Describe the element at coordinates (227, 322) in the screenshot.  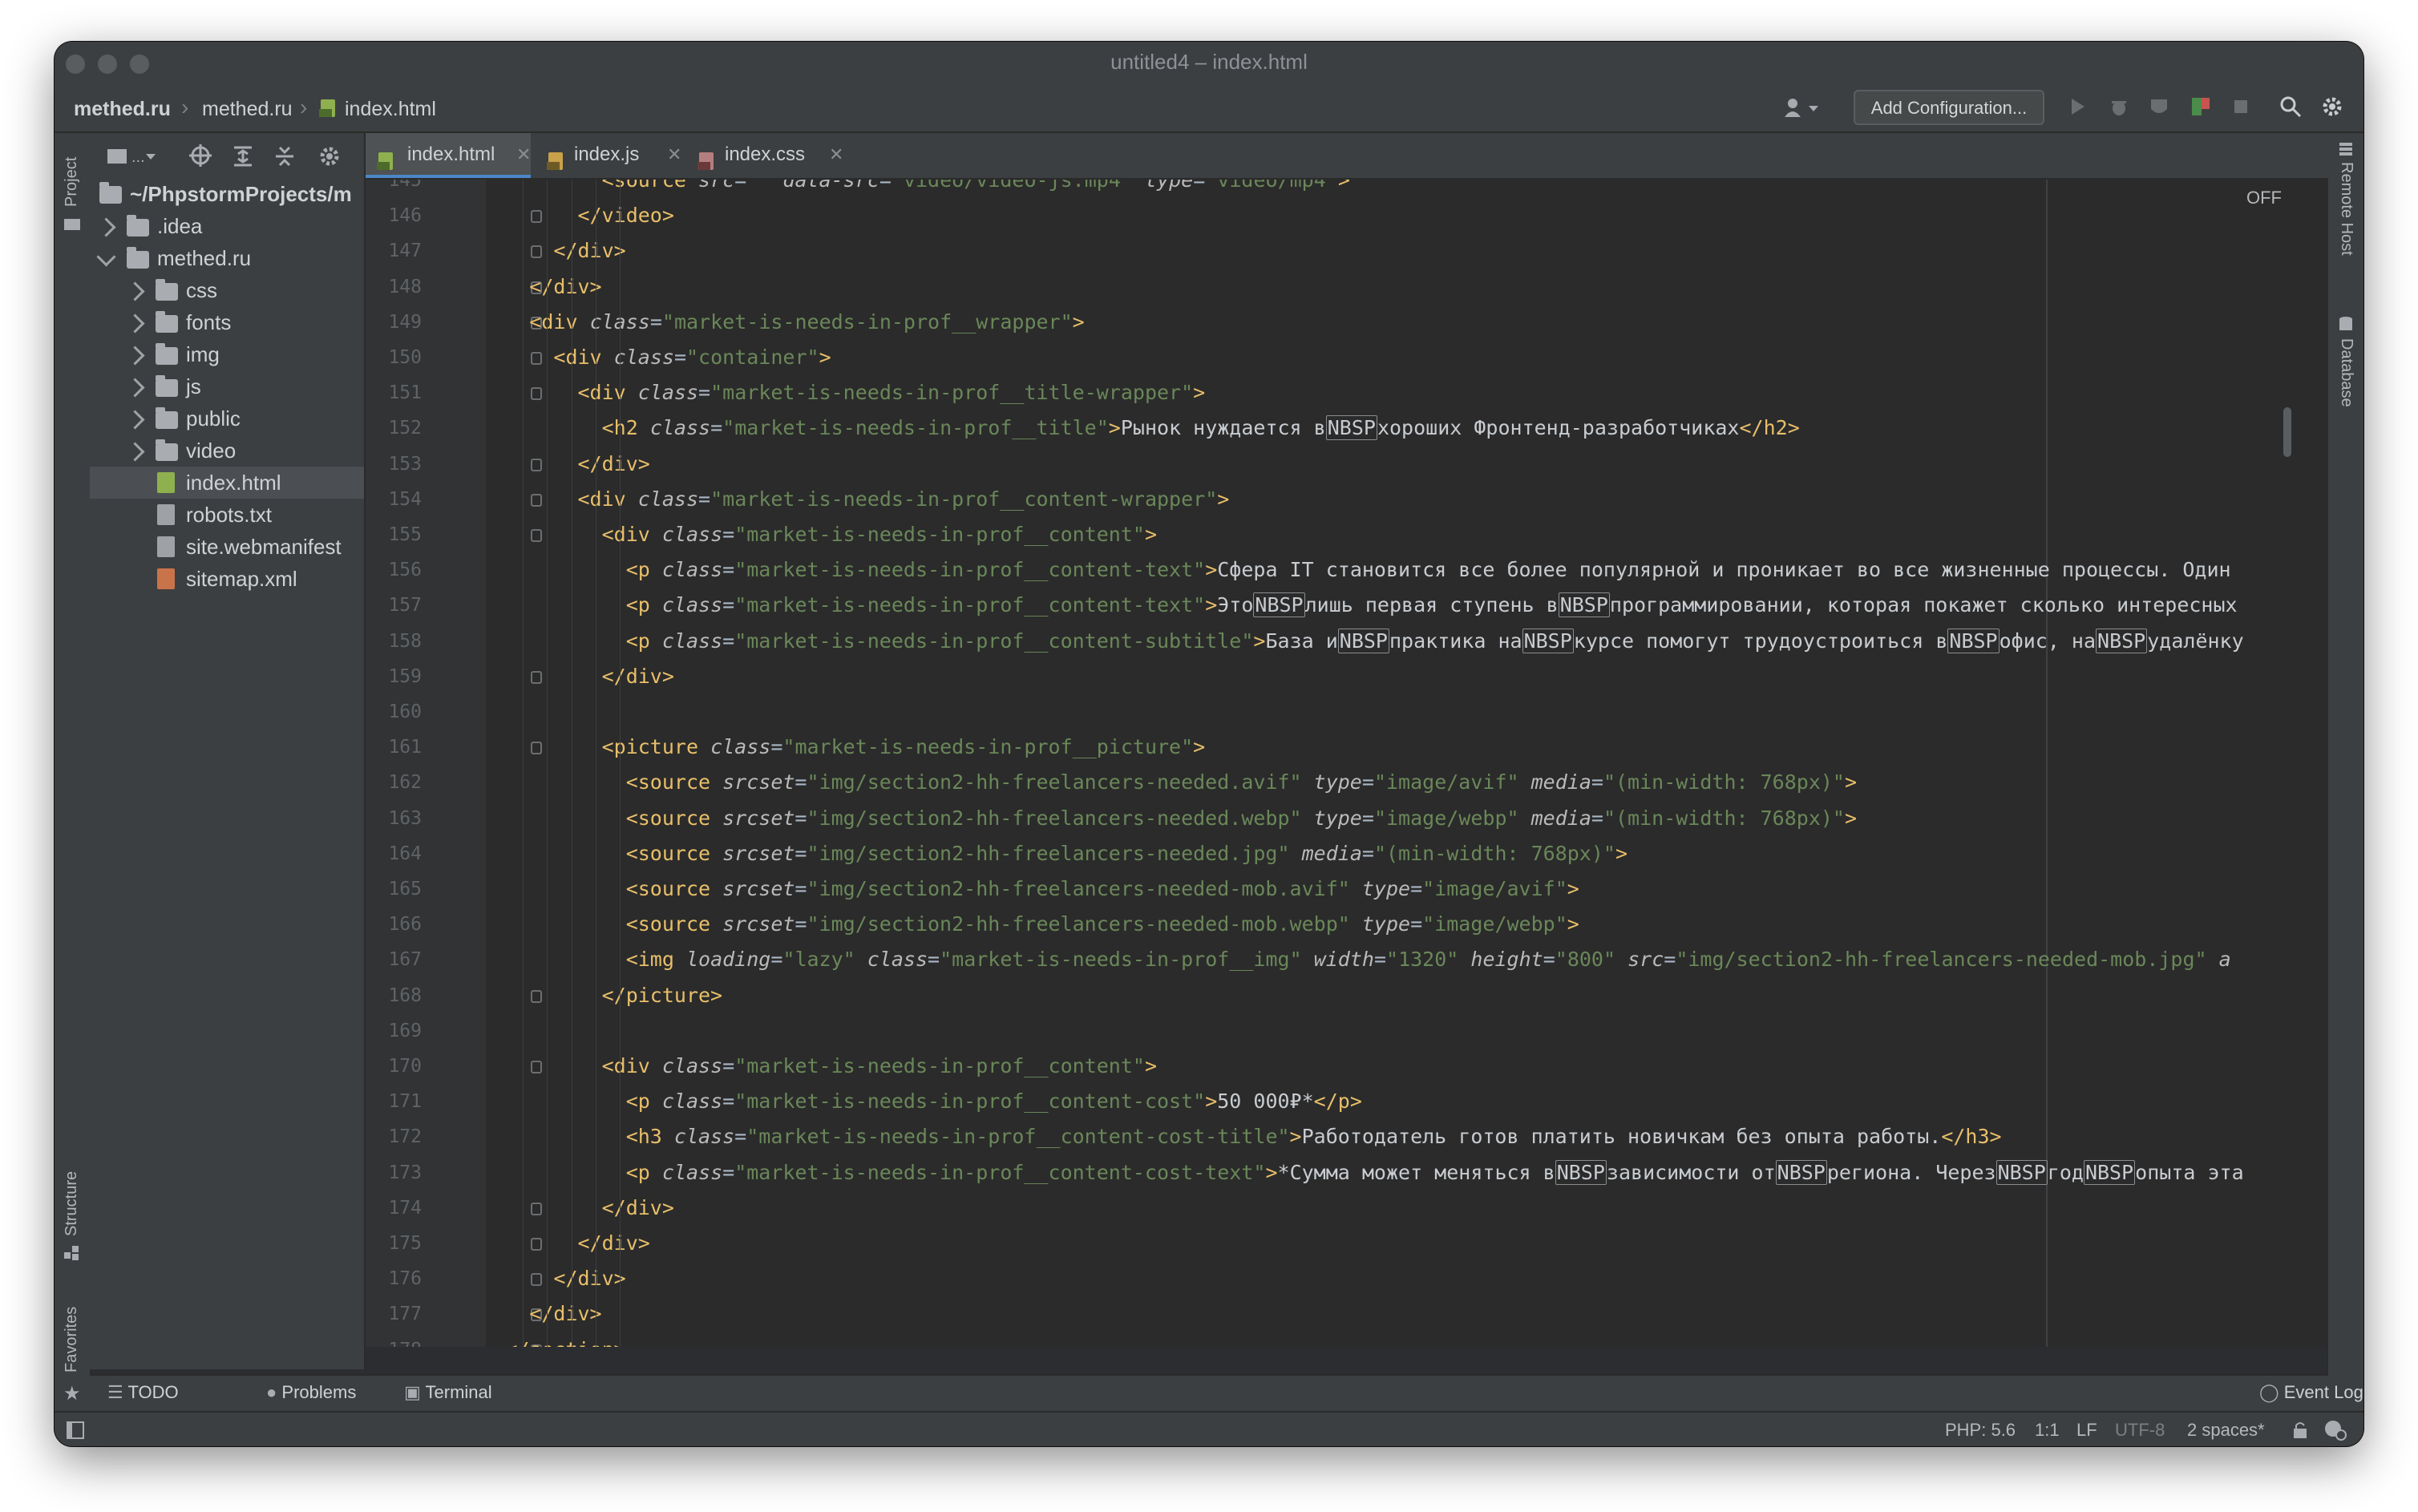
I see `tree-folder-item: fonts` at that location.